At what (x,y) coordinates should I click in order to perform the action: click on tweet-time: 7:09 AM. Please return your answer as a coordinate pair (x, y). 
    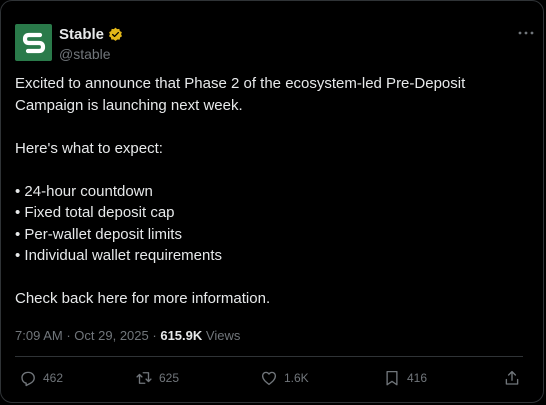
    Looking at the image, I should click on (39, 335).